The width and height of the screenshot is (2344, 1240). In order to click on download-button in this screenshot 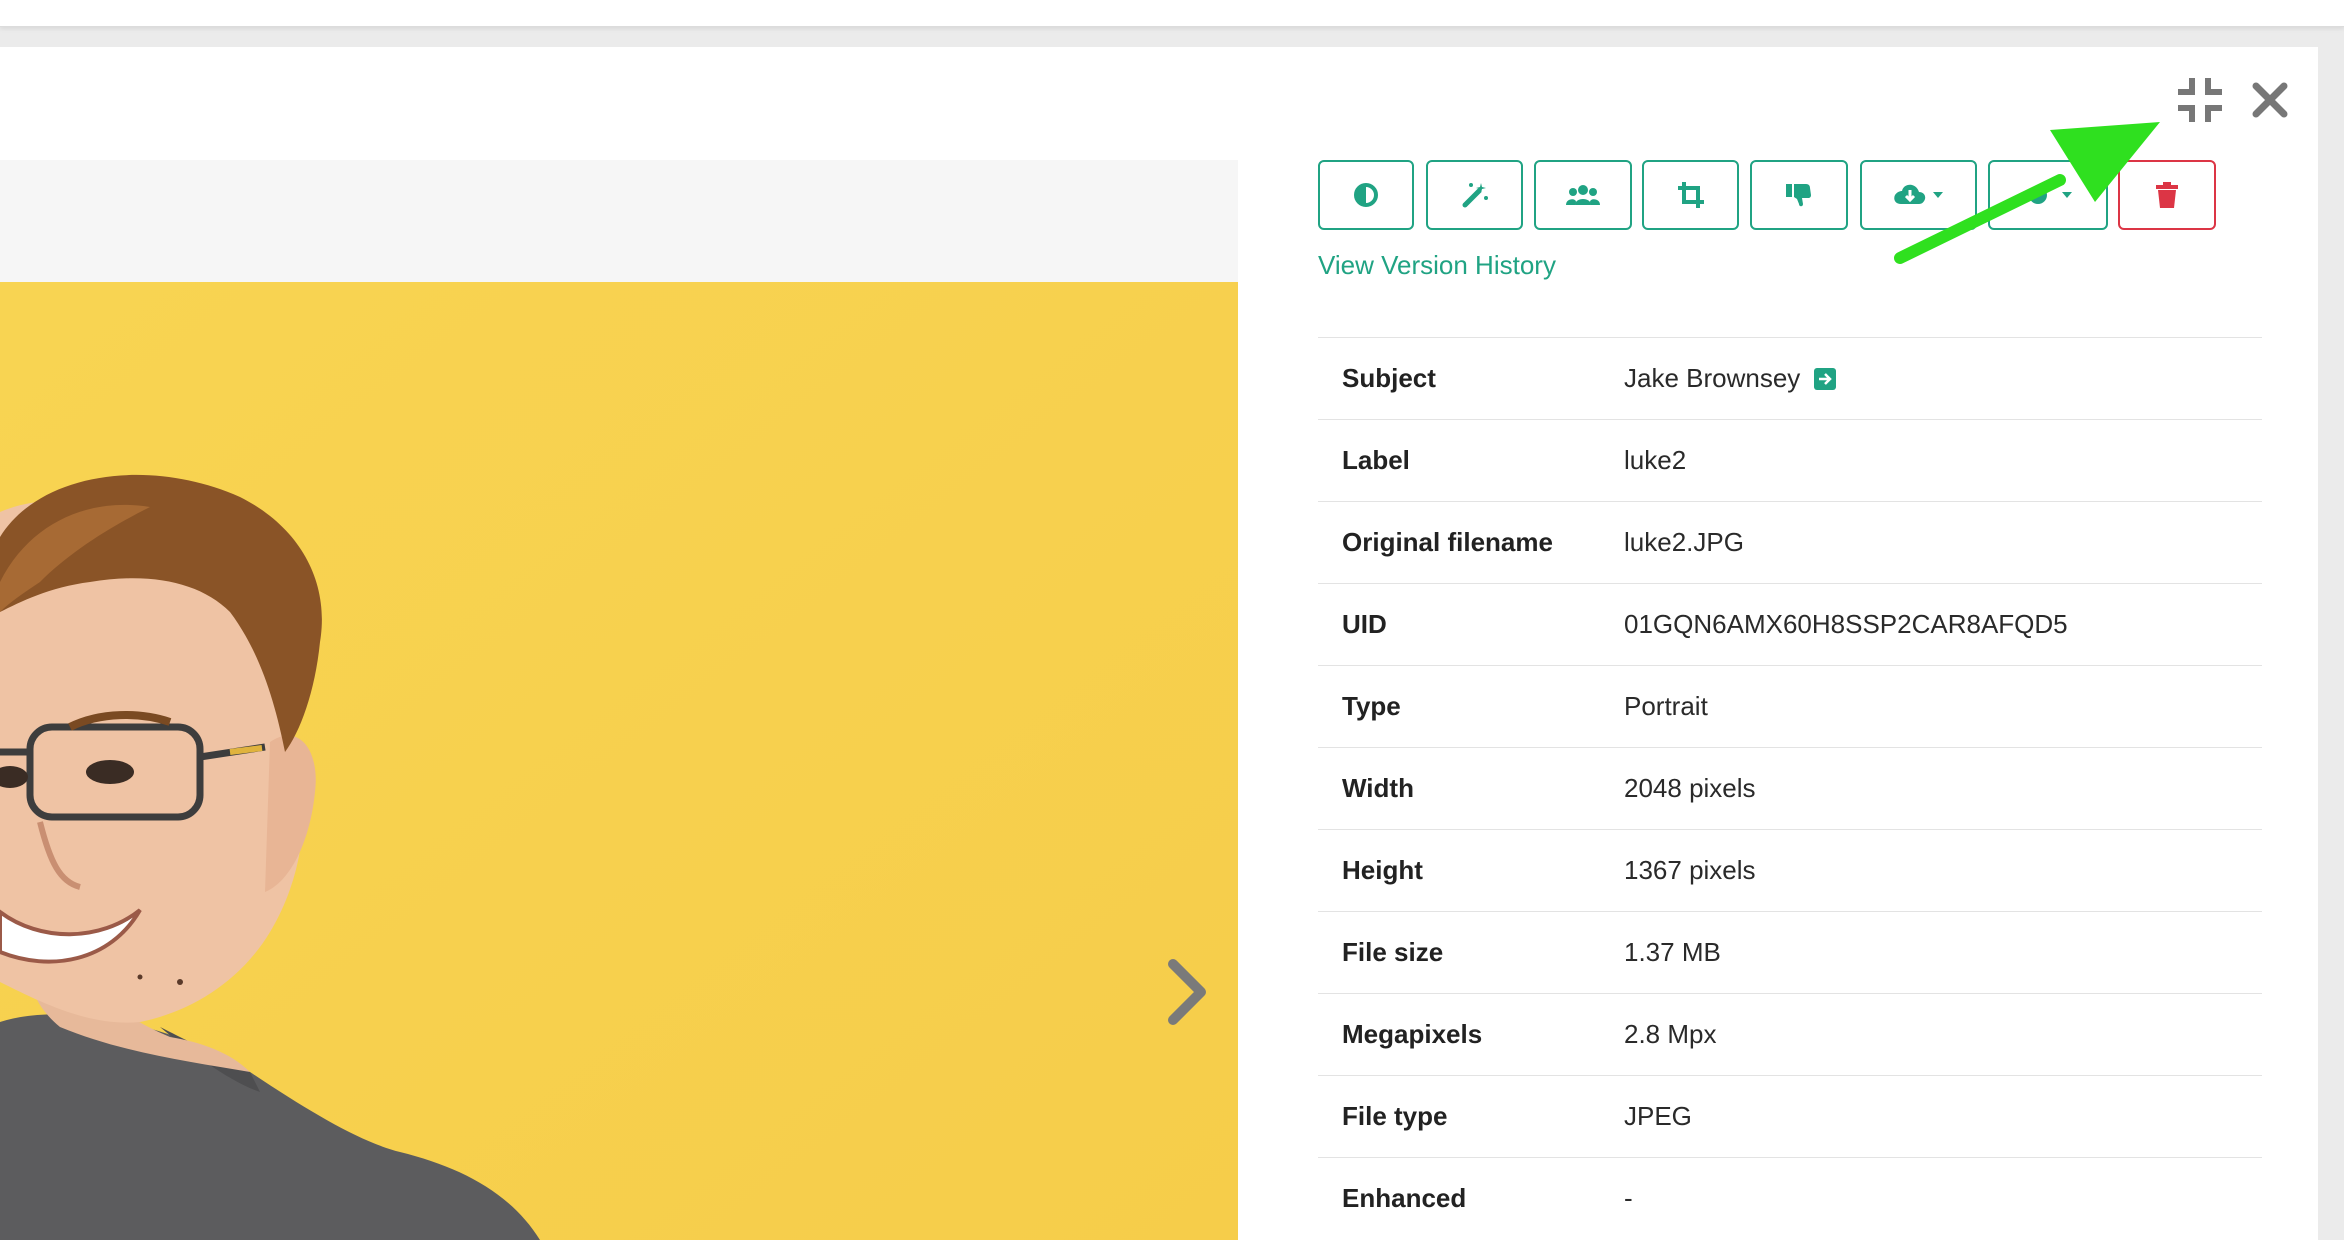, I will do `click(1918, 195)`.